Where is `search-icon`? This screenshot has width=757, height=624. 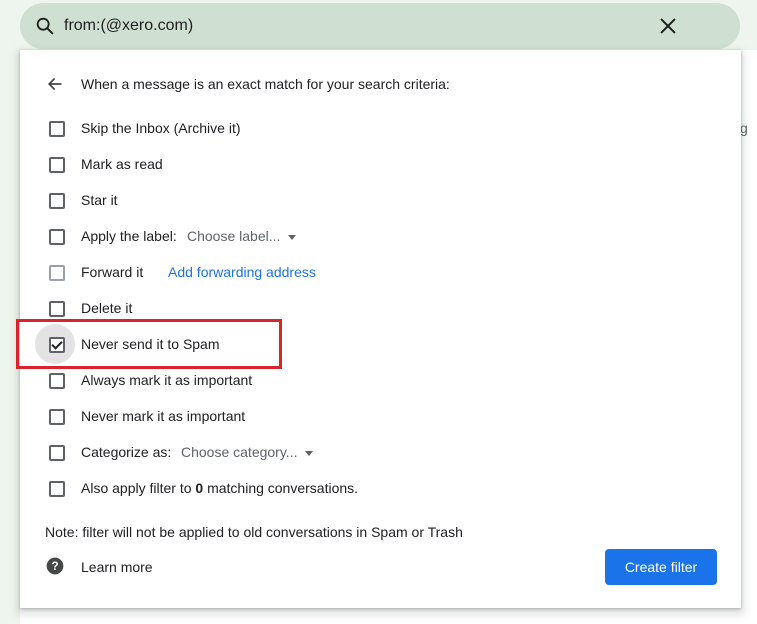
search-icon is located at coordinates (45, 26).